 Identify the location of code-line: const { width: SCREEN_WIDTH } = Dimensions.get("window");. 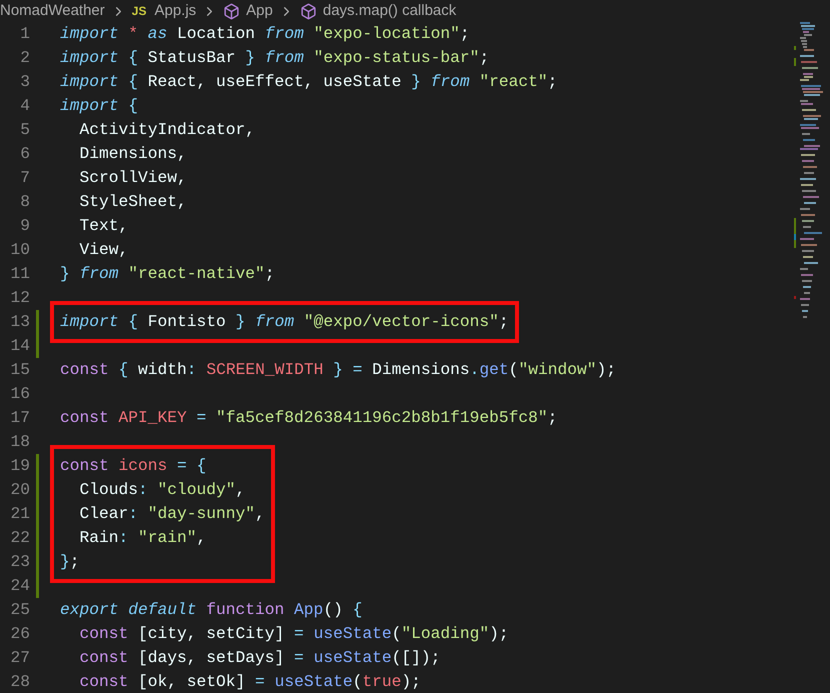
(338, 370).